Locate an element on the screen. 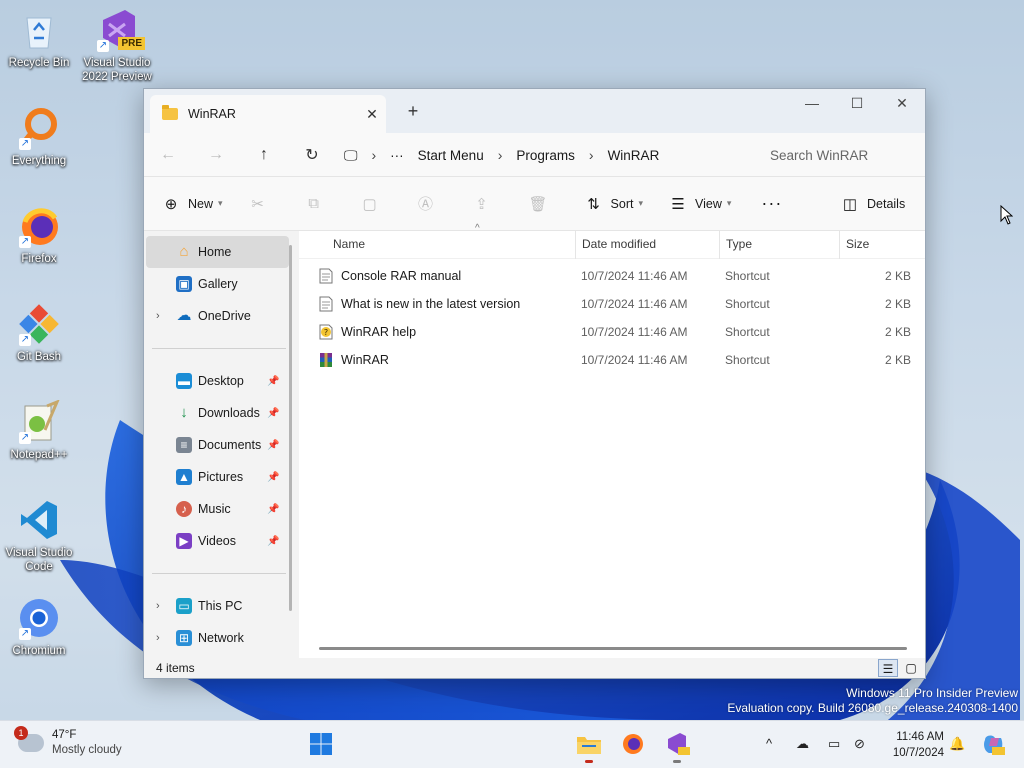  copilot-icon is located at coordinates (994, 745).